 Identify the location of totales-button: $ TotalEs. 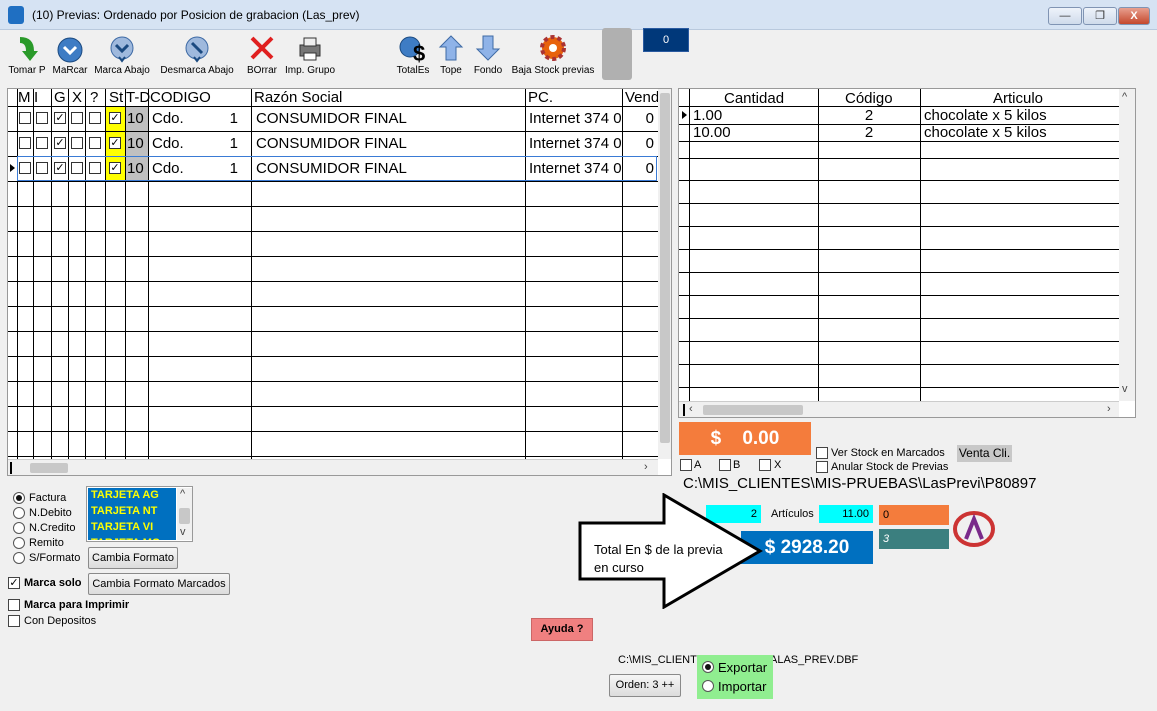
(413, 54).